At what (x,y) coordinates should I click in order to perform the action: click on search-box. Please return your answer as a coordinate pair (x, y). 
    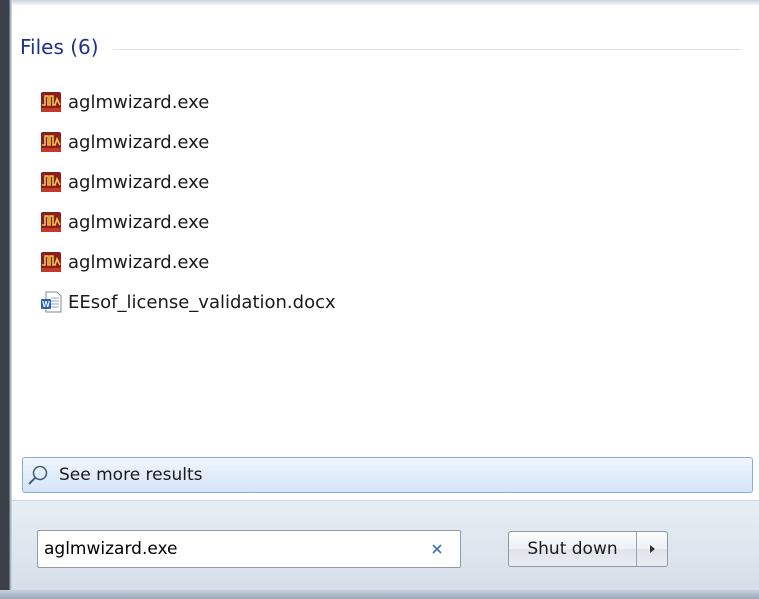
    Looking at the image, I should click on (249, 549).